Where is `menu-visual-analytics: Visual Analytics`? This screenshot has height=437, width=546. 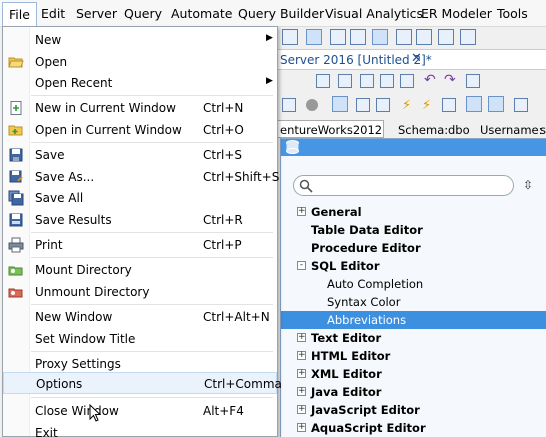 menu-visual-analytics: Visual Analytics is located at coordinates (374, 13).